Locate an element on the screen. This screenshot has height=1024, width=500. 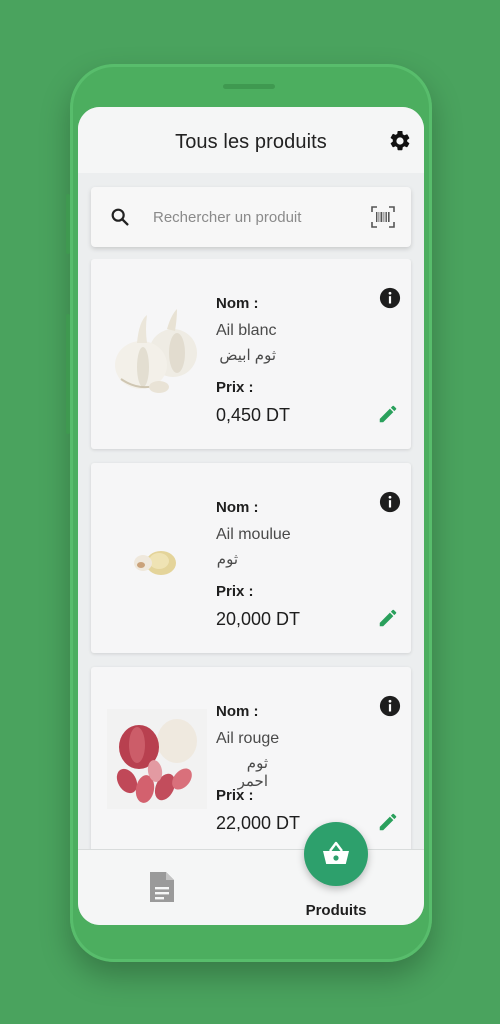
page-title: Tous les produits is located at coordinates (251, 142).